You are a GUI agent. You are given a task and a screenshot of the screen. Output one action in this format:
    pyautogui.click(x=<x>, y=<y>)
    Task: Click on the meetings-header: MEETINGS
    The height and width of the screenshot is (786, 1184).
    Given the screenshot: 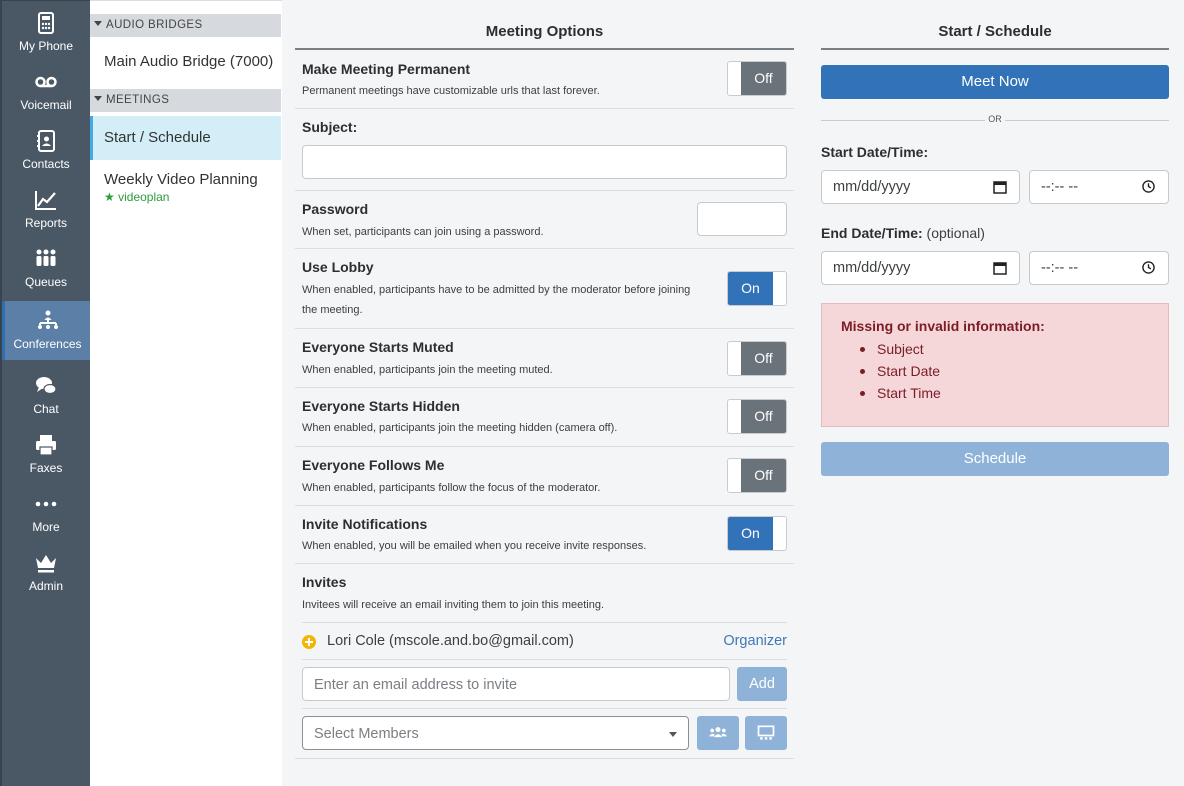 What is the action you would take?
    pyautogui.click(x=185, y=100)
    